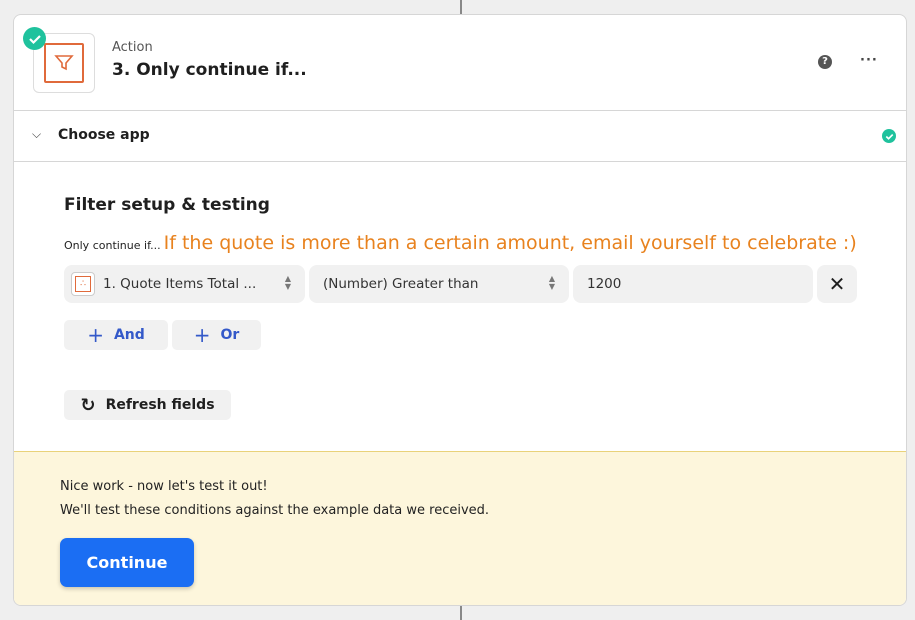 This screenshot has height=620, width=915. I want to click on close-icon: ✕, so click(837, 284).